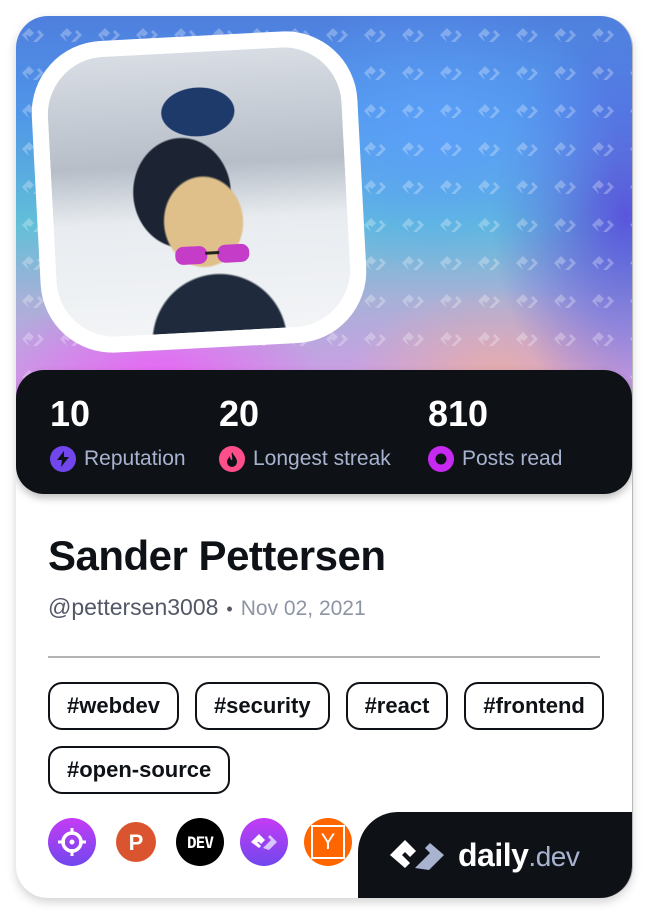 The width and height of the screenshot is (648, 914). Describe the element at coordinates (512, 458) in the screenshot. I see `stat-label: Posts read` at that location.